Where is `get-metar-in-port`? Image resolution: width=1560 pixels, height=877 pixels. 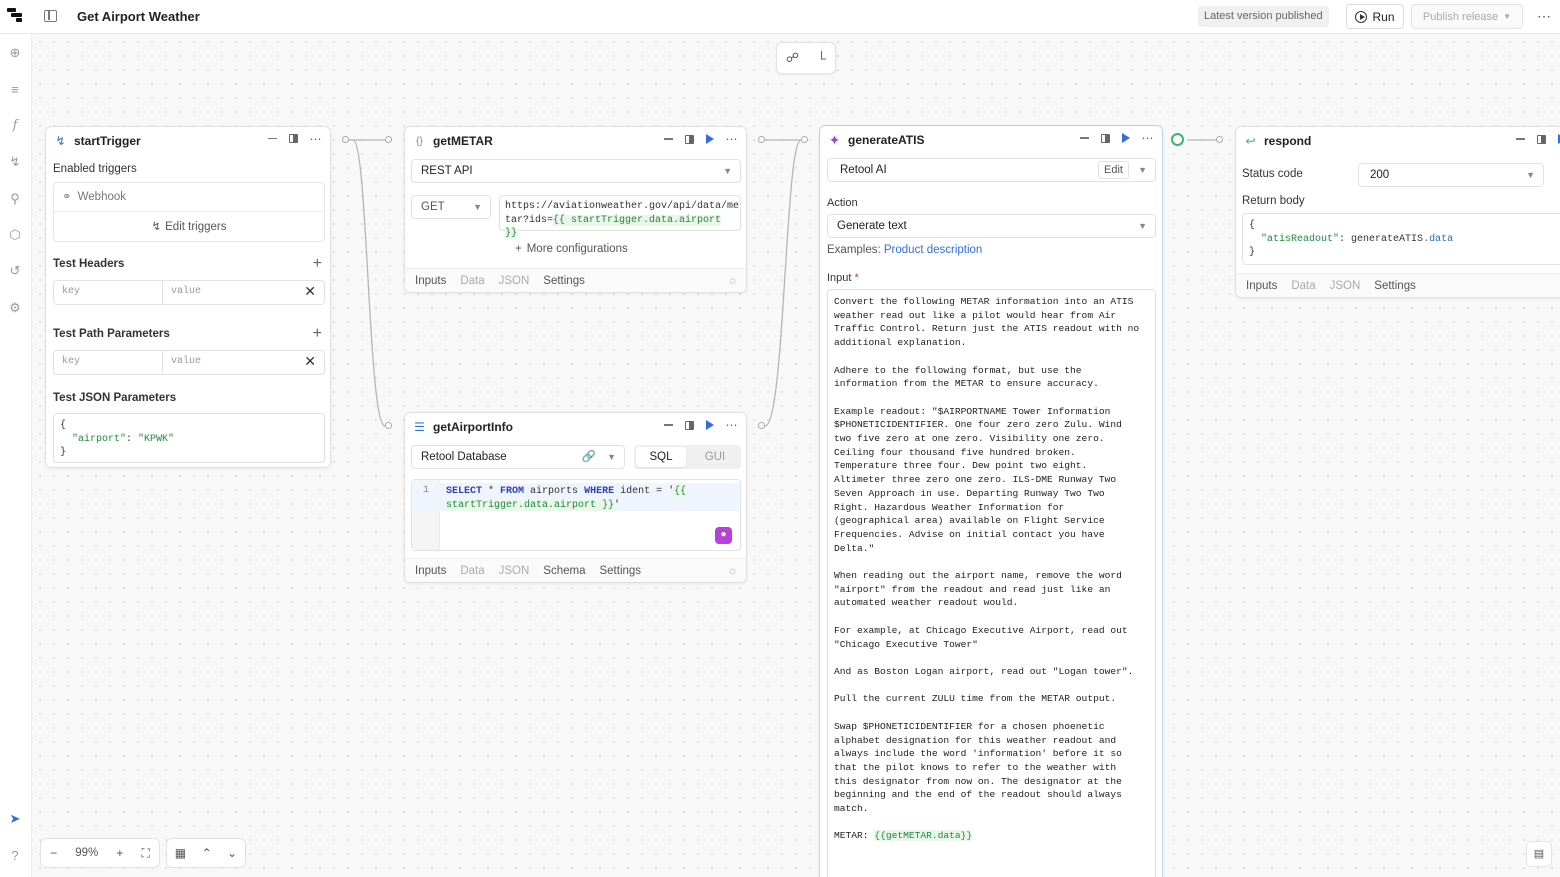
get-metar-in-port is located at coordinates (388, 139).